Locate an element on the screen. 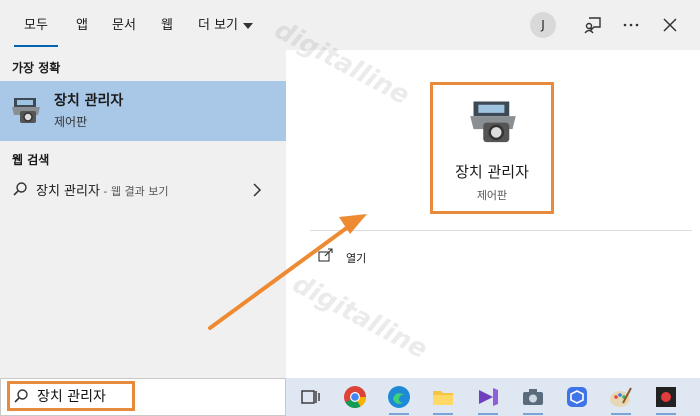 Image resolution: width=700 pixels, height=416 pixels. chrome-icon is located at coordinates (355, 397).